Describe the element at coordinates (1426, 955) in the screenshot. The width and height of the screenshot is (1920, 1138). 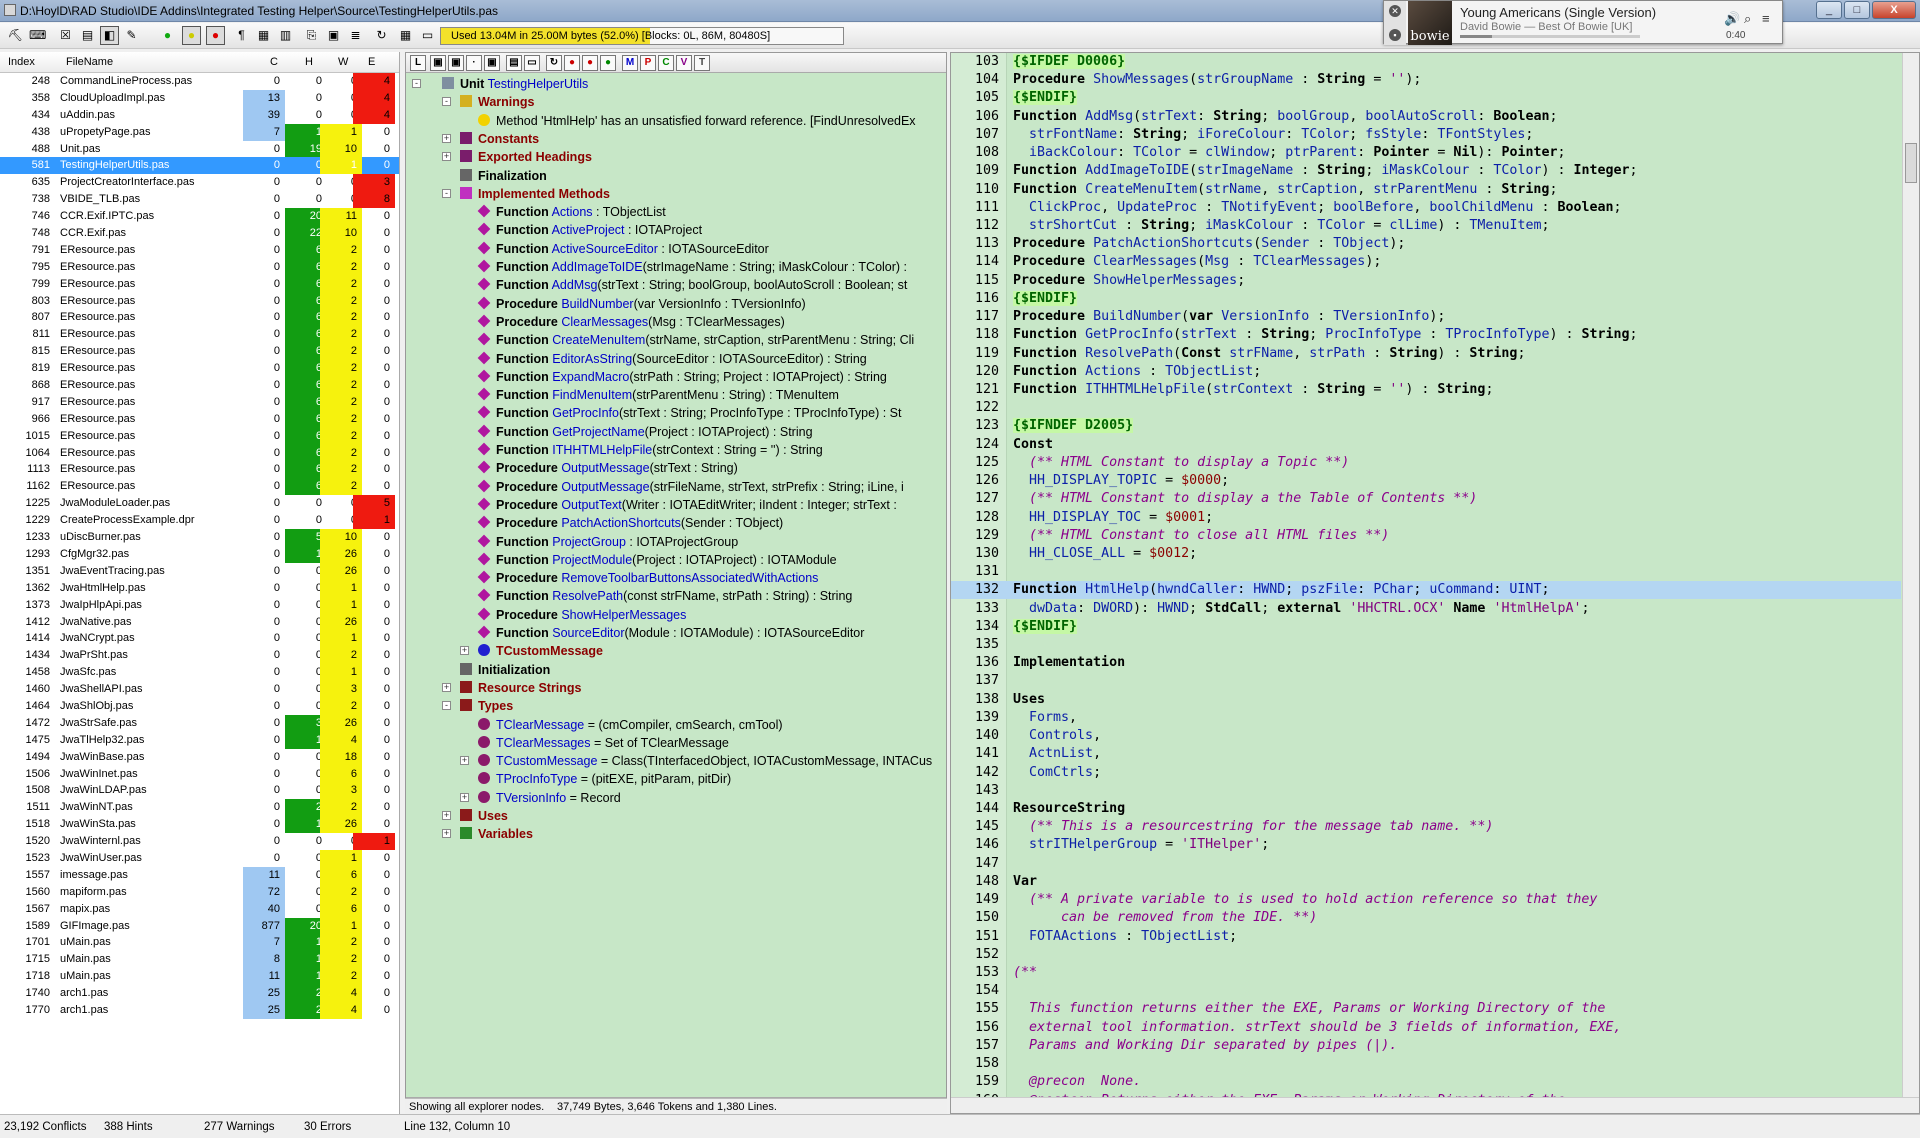
I see `code-line: 152` at that location.